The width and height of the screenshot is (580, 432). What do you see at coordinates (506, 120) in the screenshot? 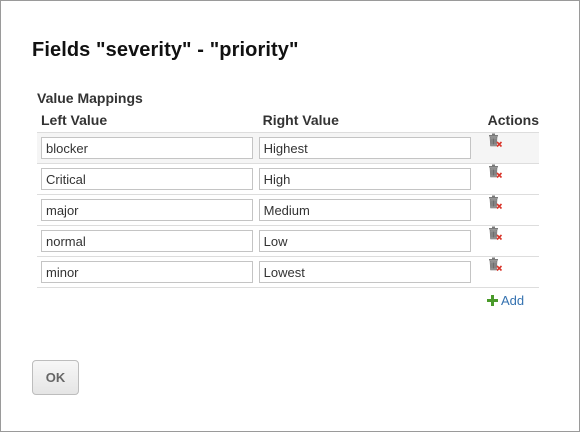
I see `column-header-actions: Actions` at bounding box center [506, 120].